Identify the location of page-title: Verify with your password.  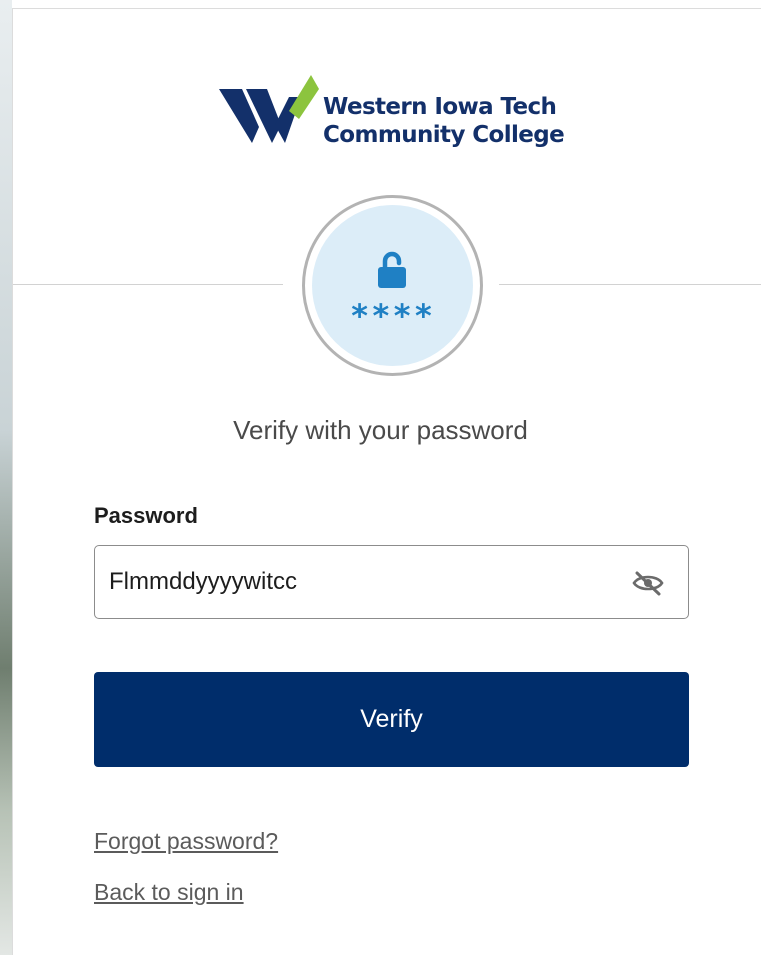
(380, 430).